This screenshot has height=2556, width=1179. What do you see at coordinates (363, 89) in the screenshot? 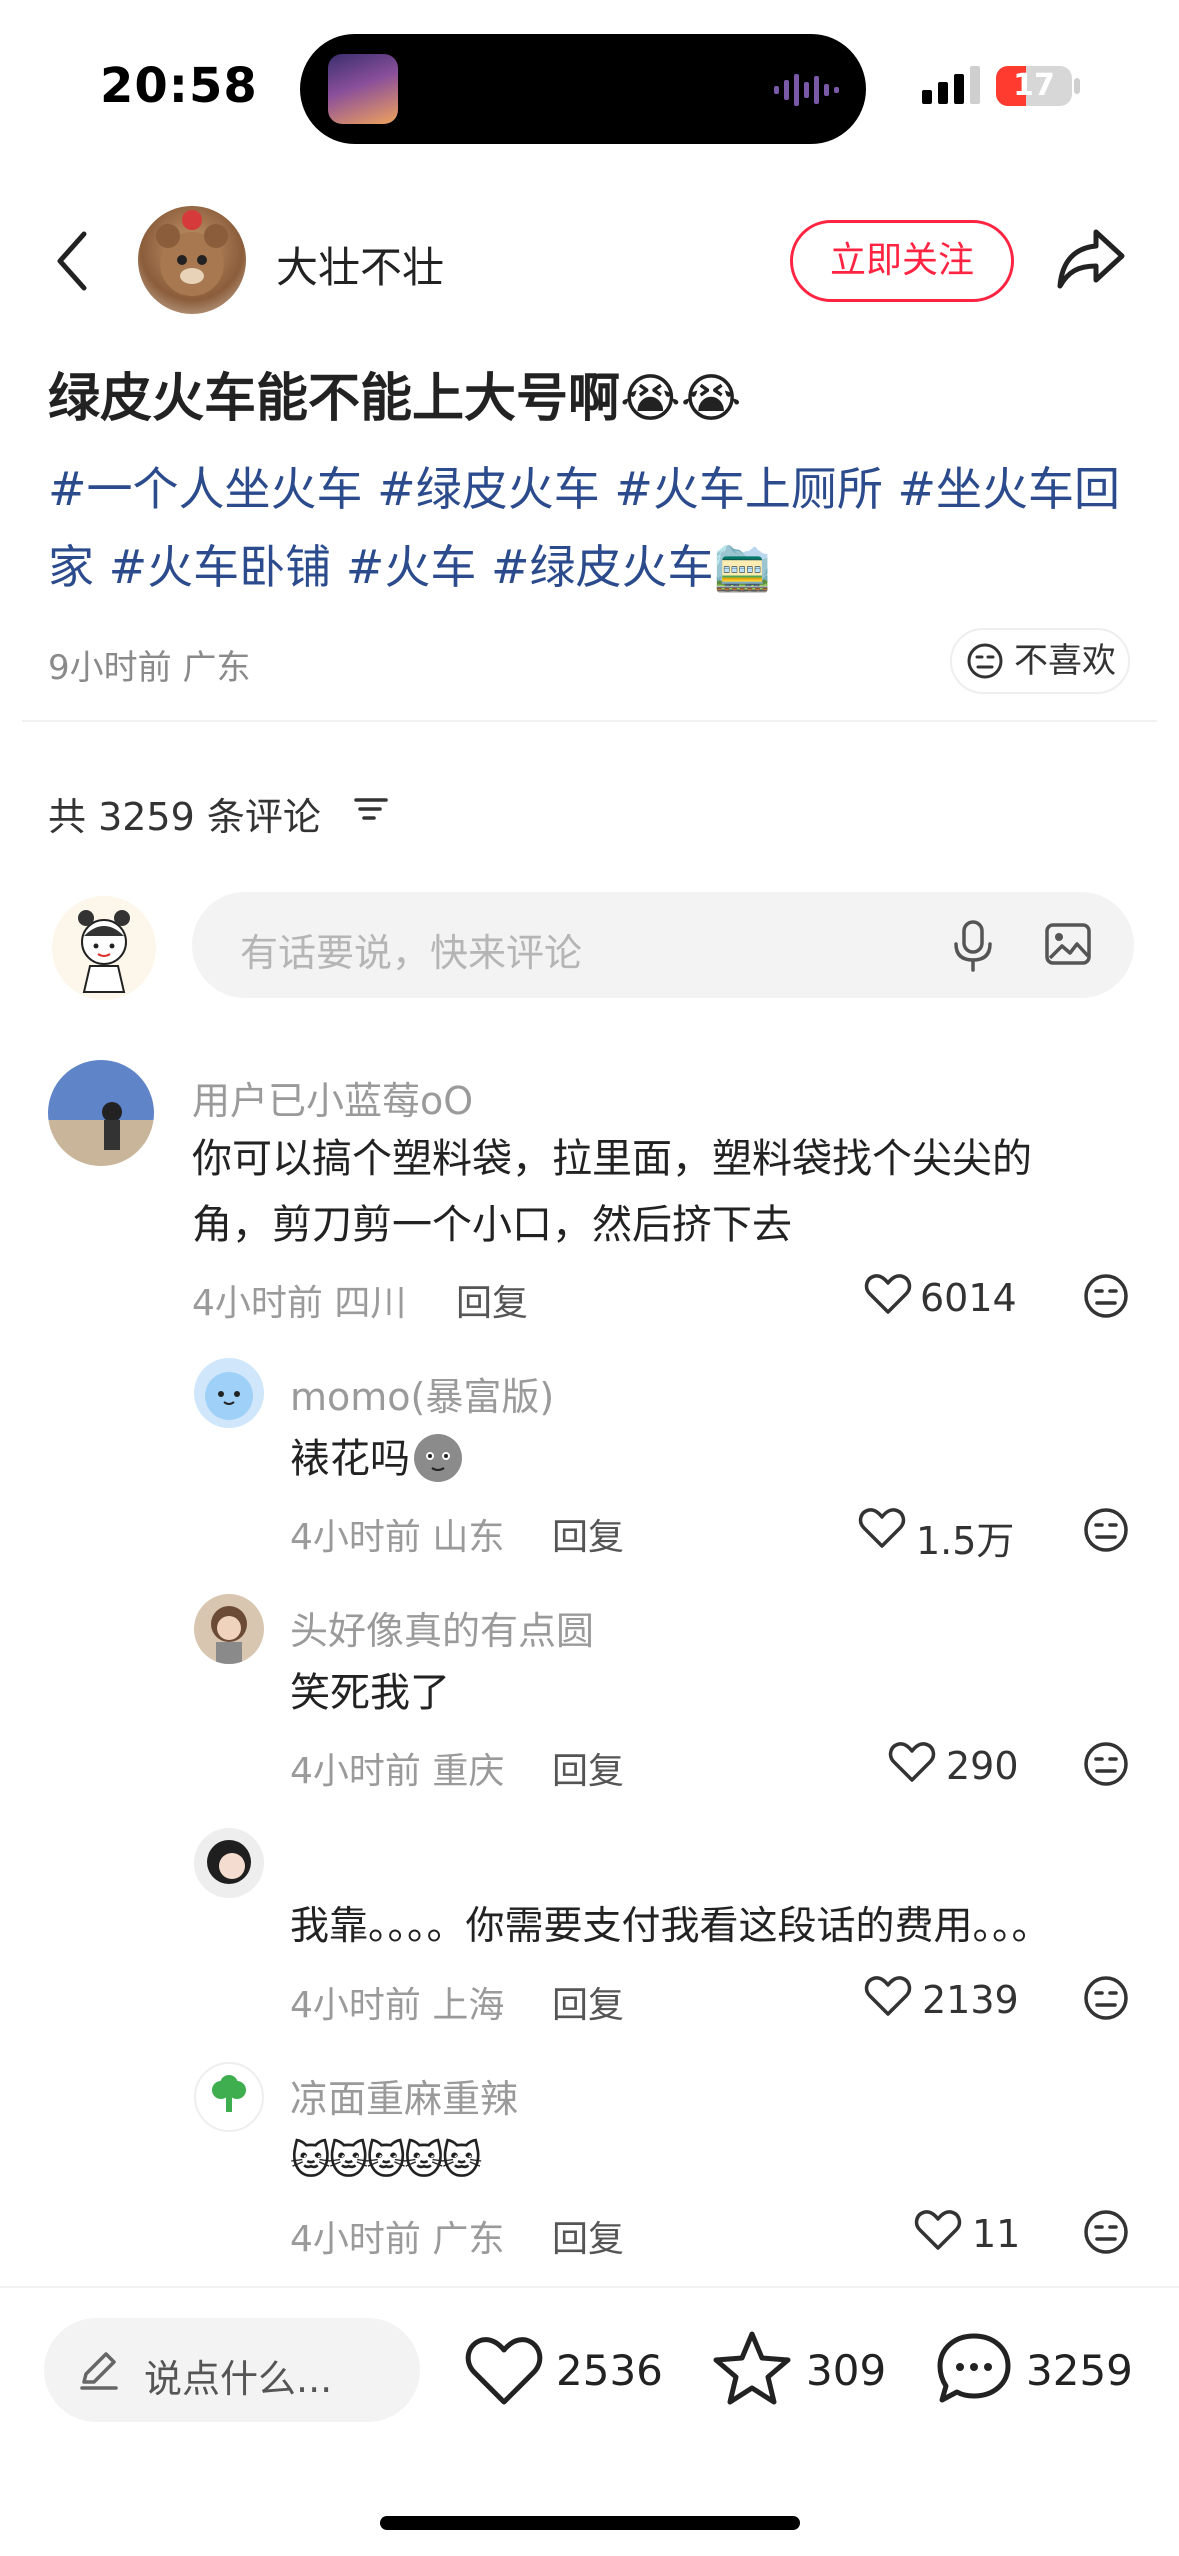
I see `now-playing-artwork` at bounding box center [363, 89].